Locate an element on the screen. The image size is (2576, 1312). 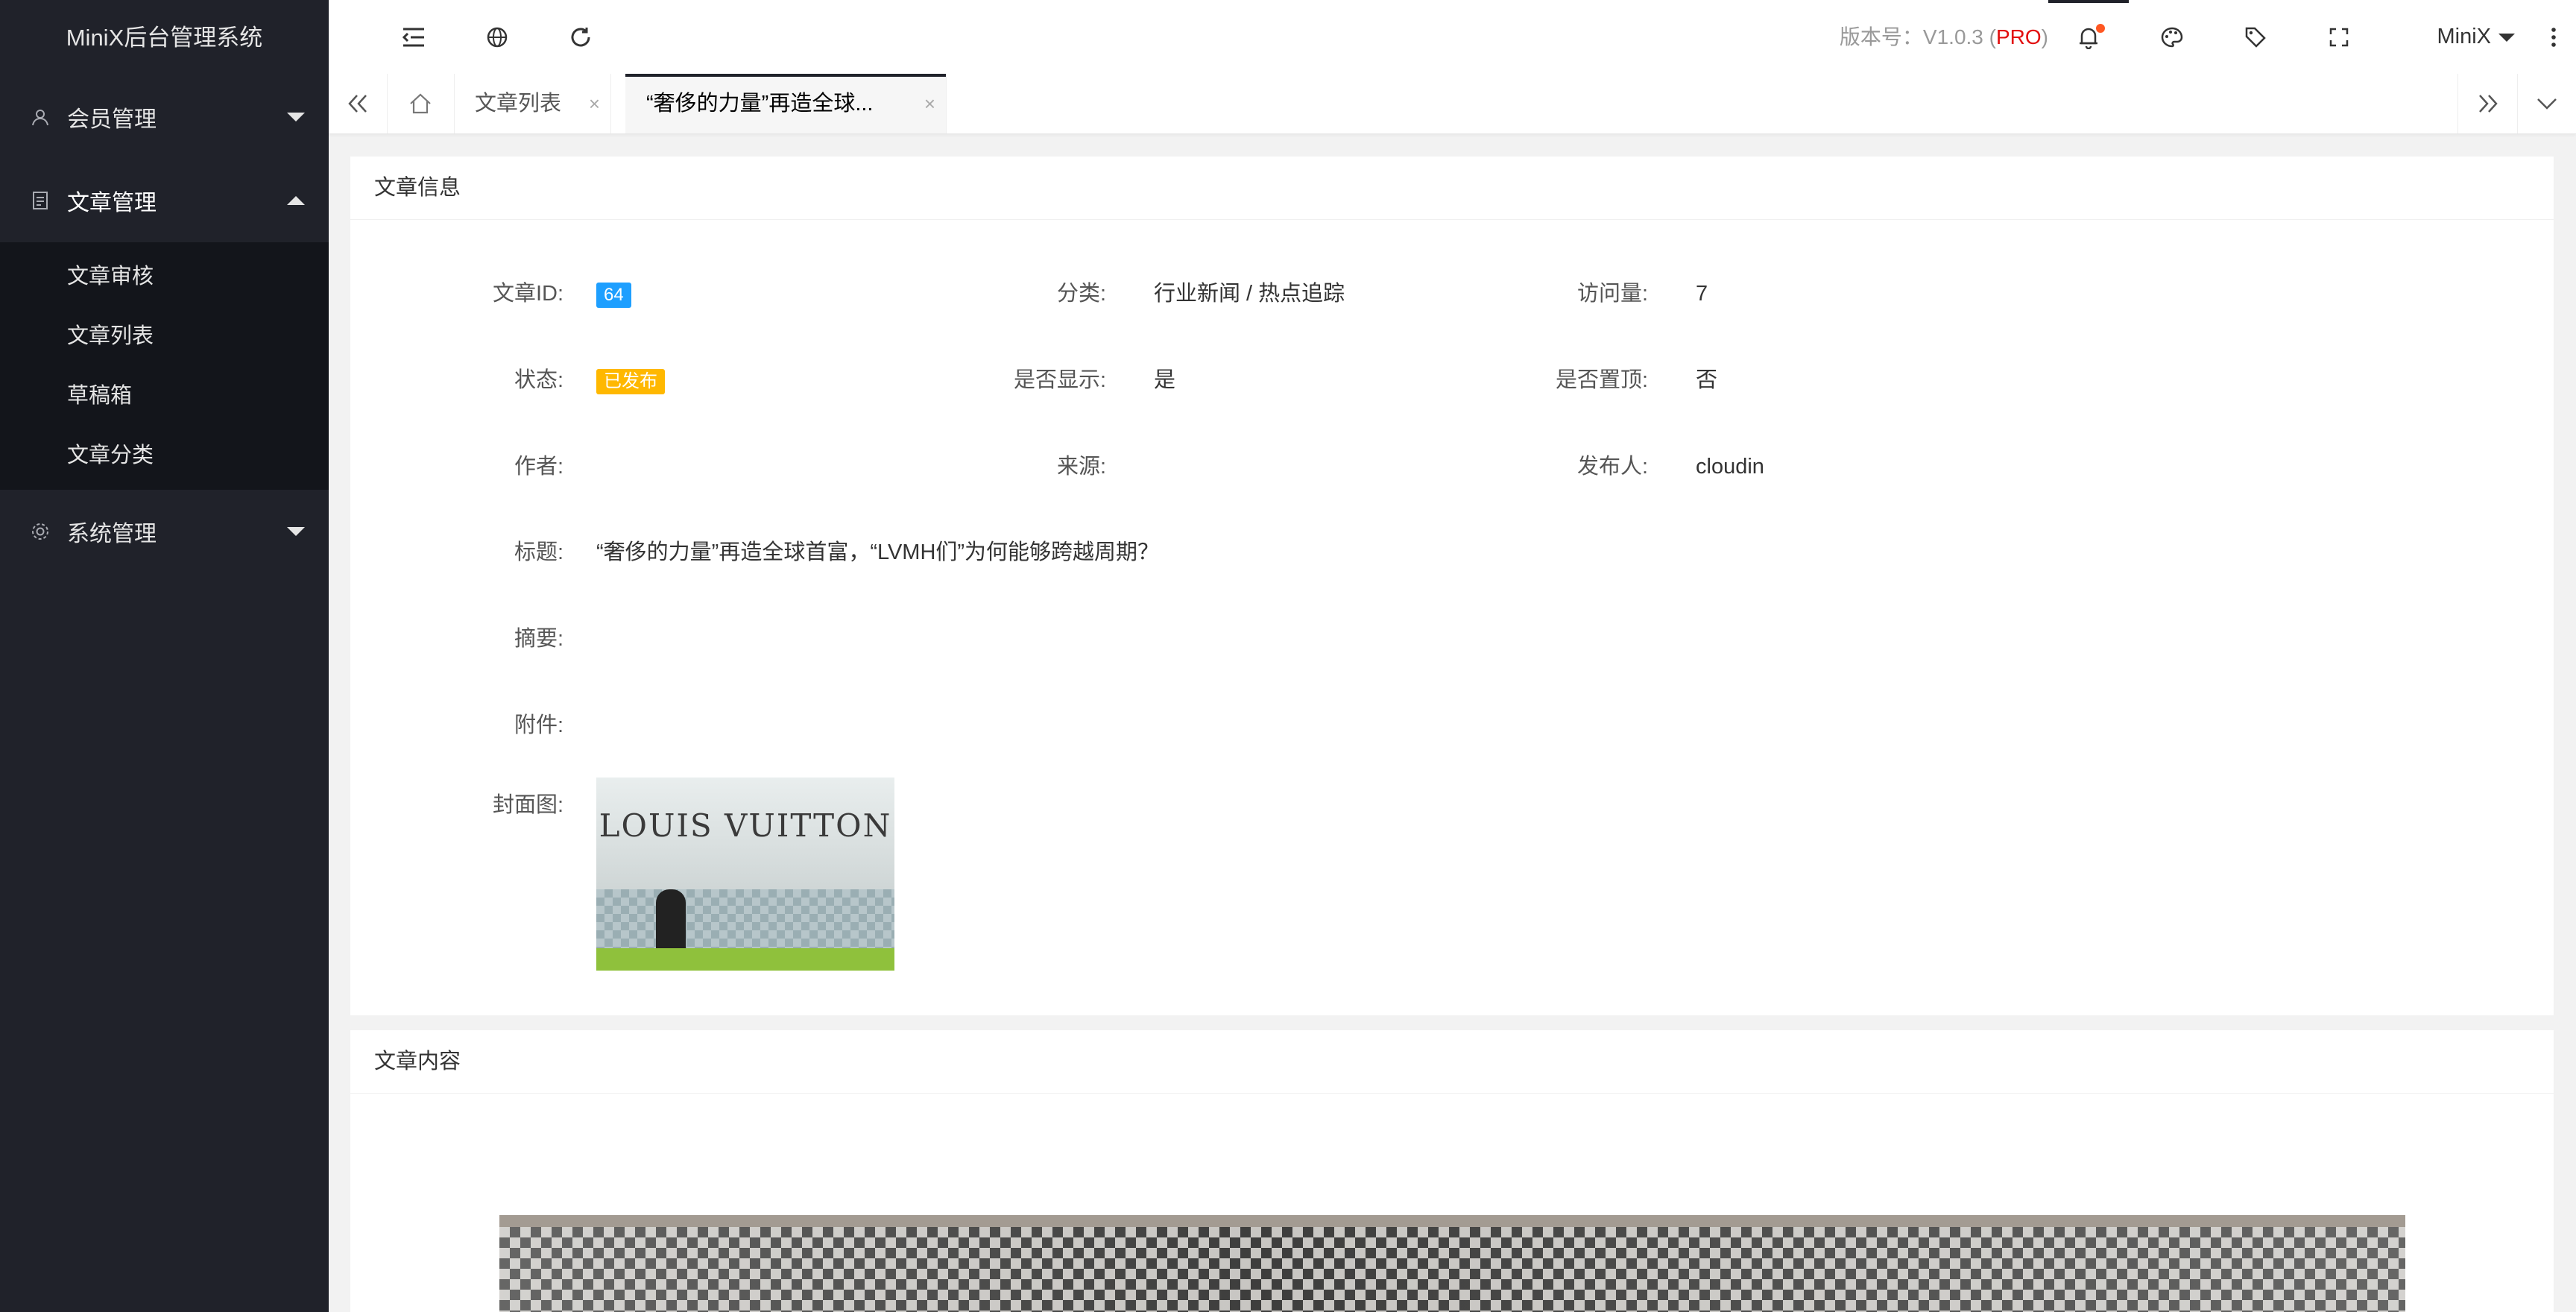
version-label: 版本号： is located at coordinates (1881, 37).